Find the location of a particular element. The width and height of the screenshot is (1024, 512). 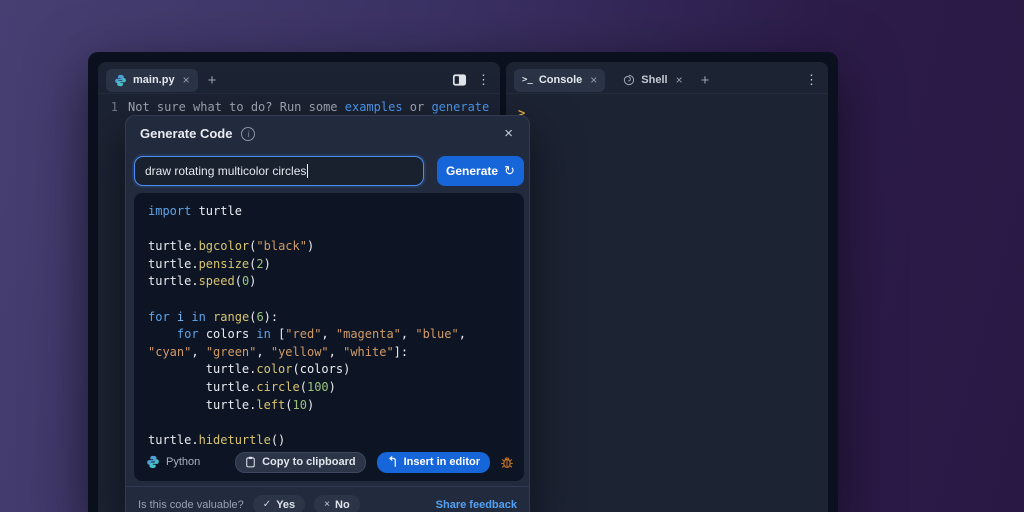

generate-button: Generate ↻ is located at coordinates (480, 171).